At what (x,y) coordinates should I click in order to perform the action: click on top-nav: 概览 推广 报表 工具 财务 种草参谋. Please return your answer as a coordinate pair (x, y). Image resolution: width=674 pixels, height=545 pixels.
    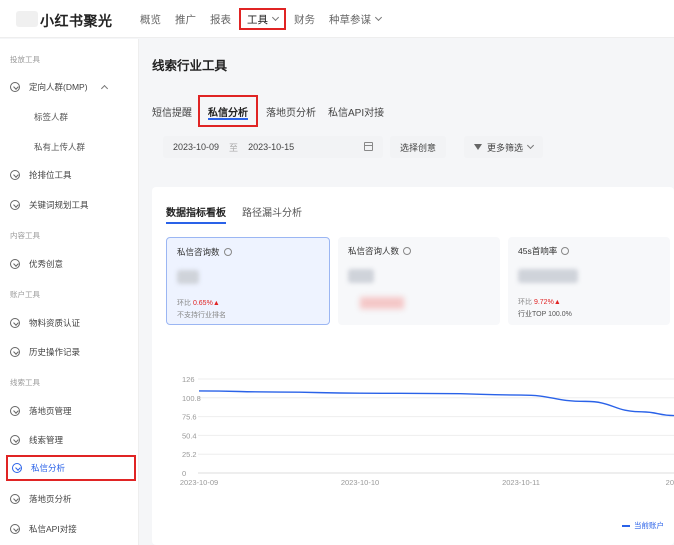
    Looking at the image, I should click on (267, 19).